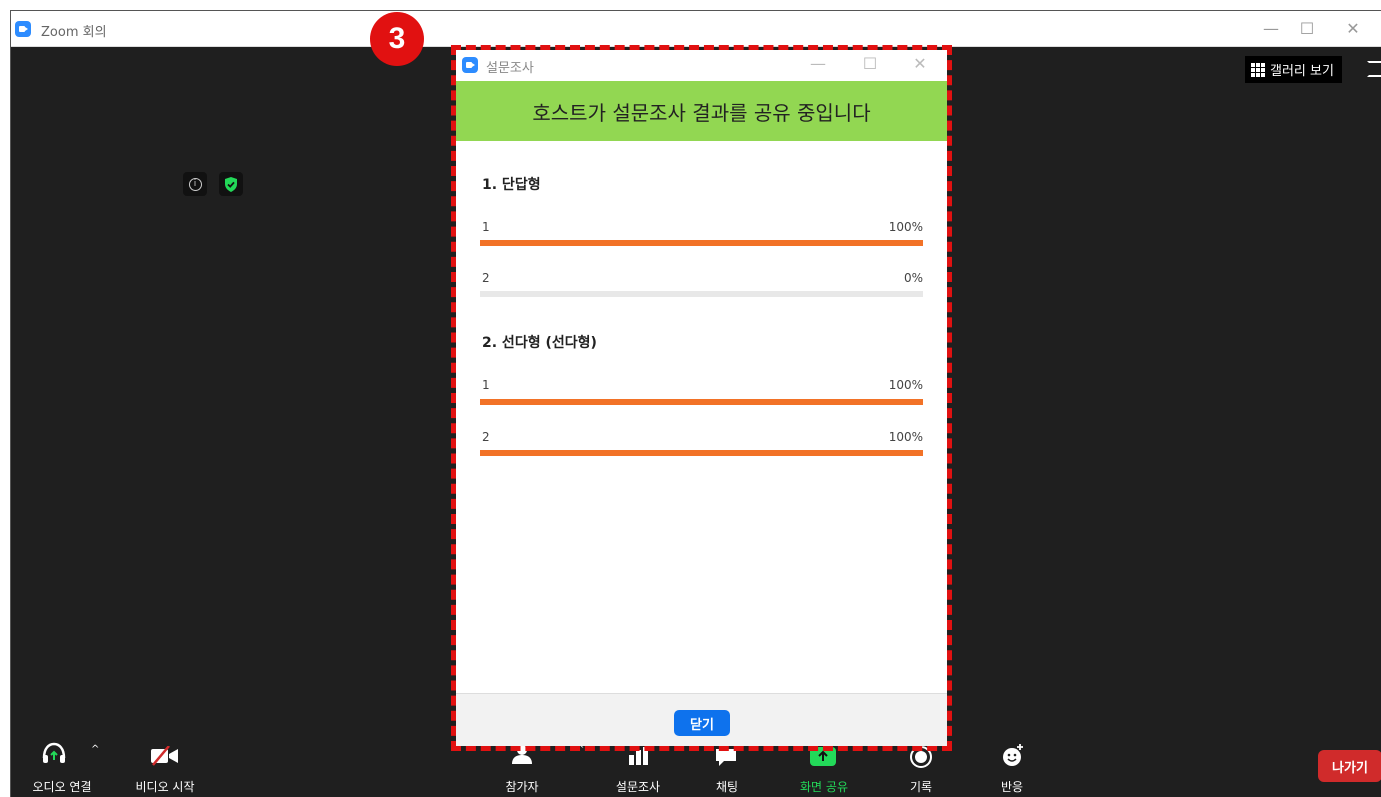 The height and width of the screenshot is (797, 1381). I want to click on poll-close-icon: ✕, so click(920, 63).